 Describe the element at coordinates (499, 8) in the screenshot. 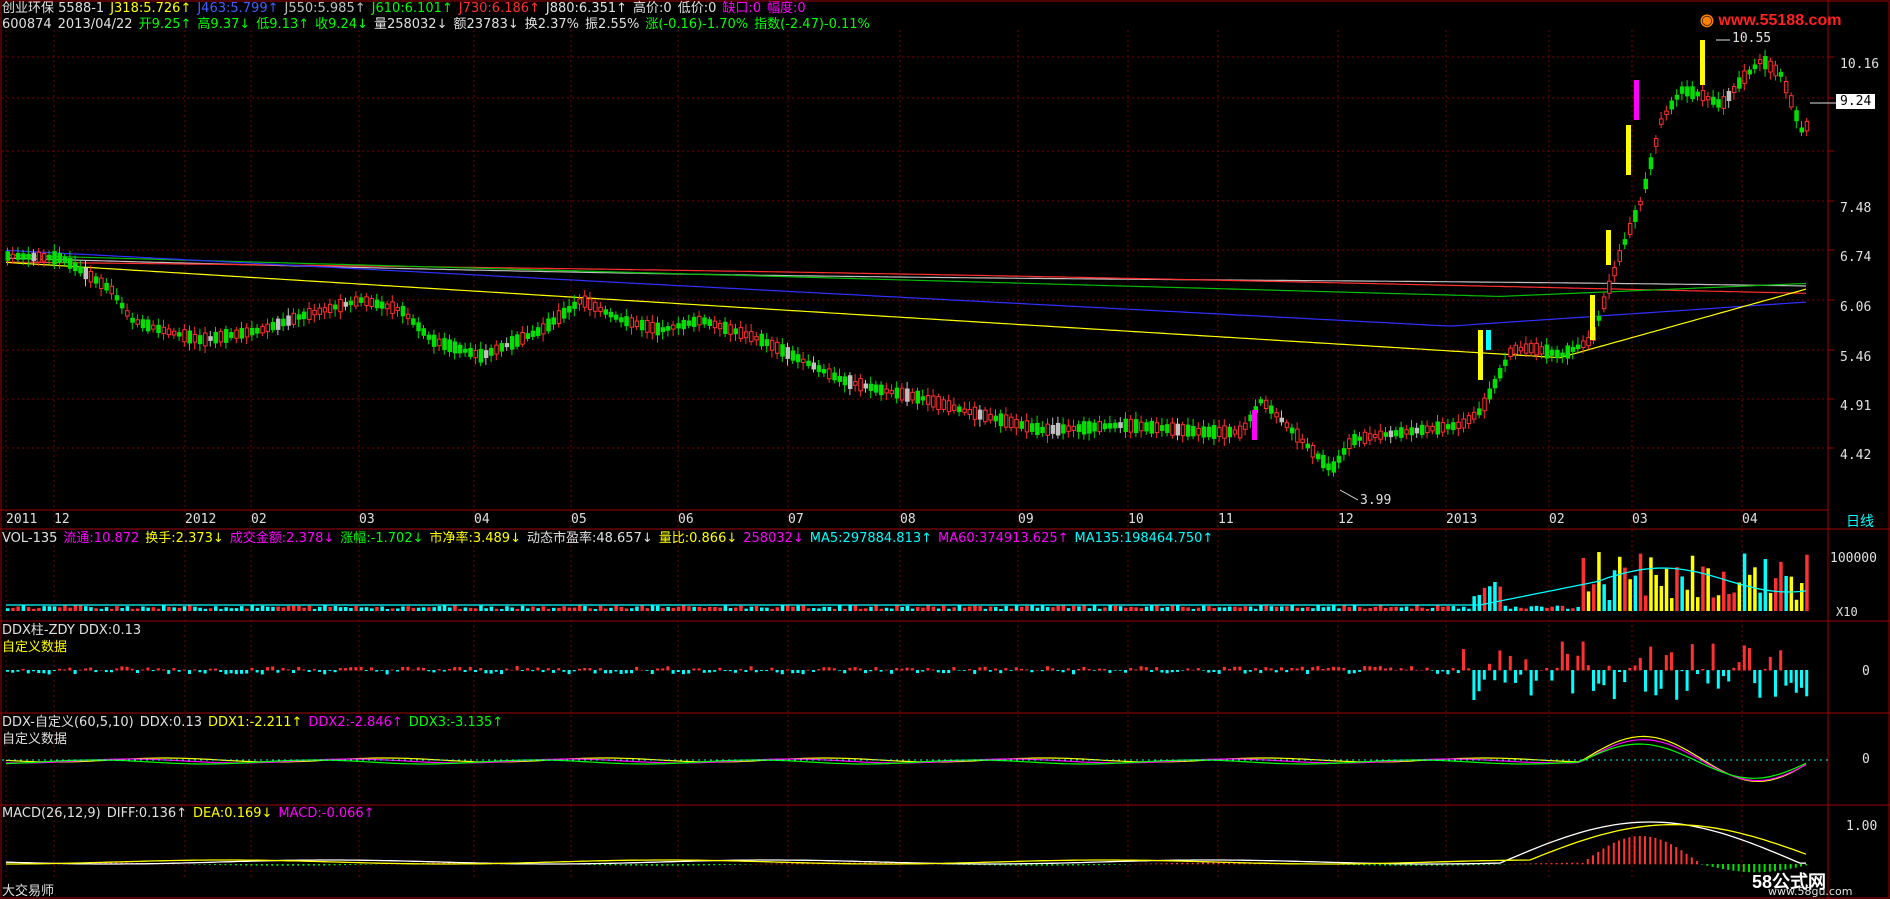

I see `header-indicator: J730:6.186↑` at that location.